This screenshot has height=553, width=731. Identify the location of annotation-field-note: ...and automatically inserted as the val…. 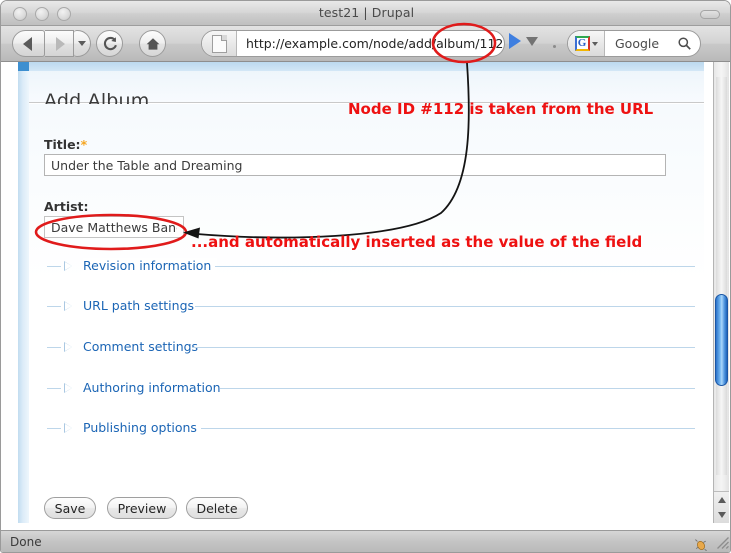
(417, 242).